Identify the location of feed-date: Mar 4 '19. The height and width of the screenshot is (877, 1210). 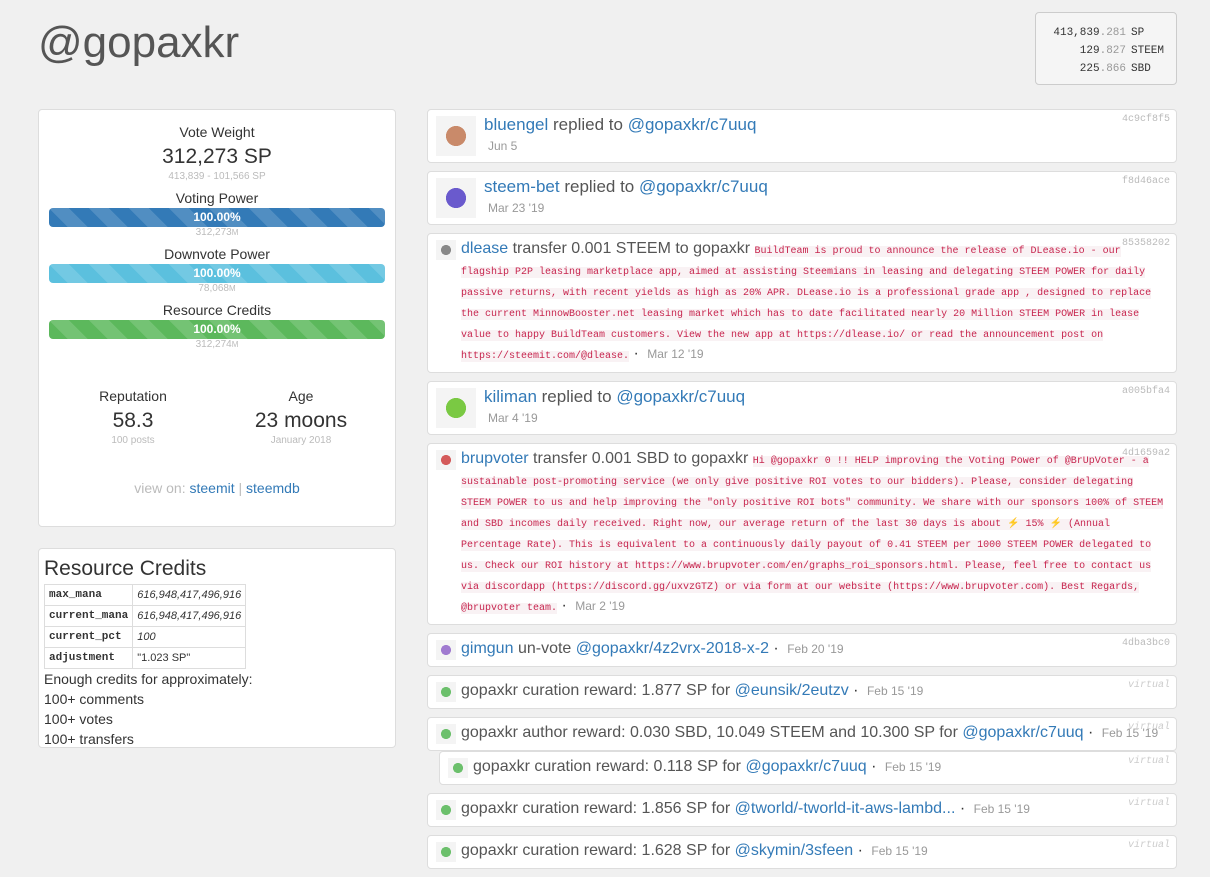
(513, 418).